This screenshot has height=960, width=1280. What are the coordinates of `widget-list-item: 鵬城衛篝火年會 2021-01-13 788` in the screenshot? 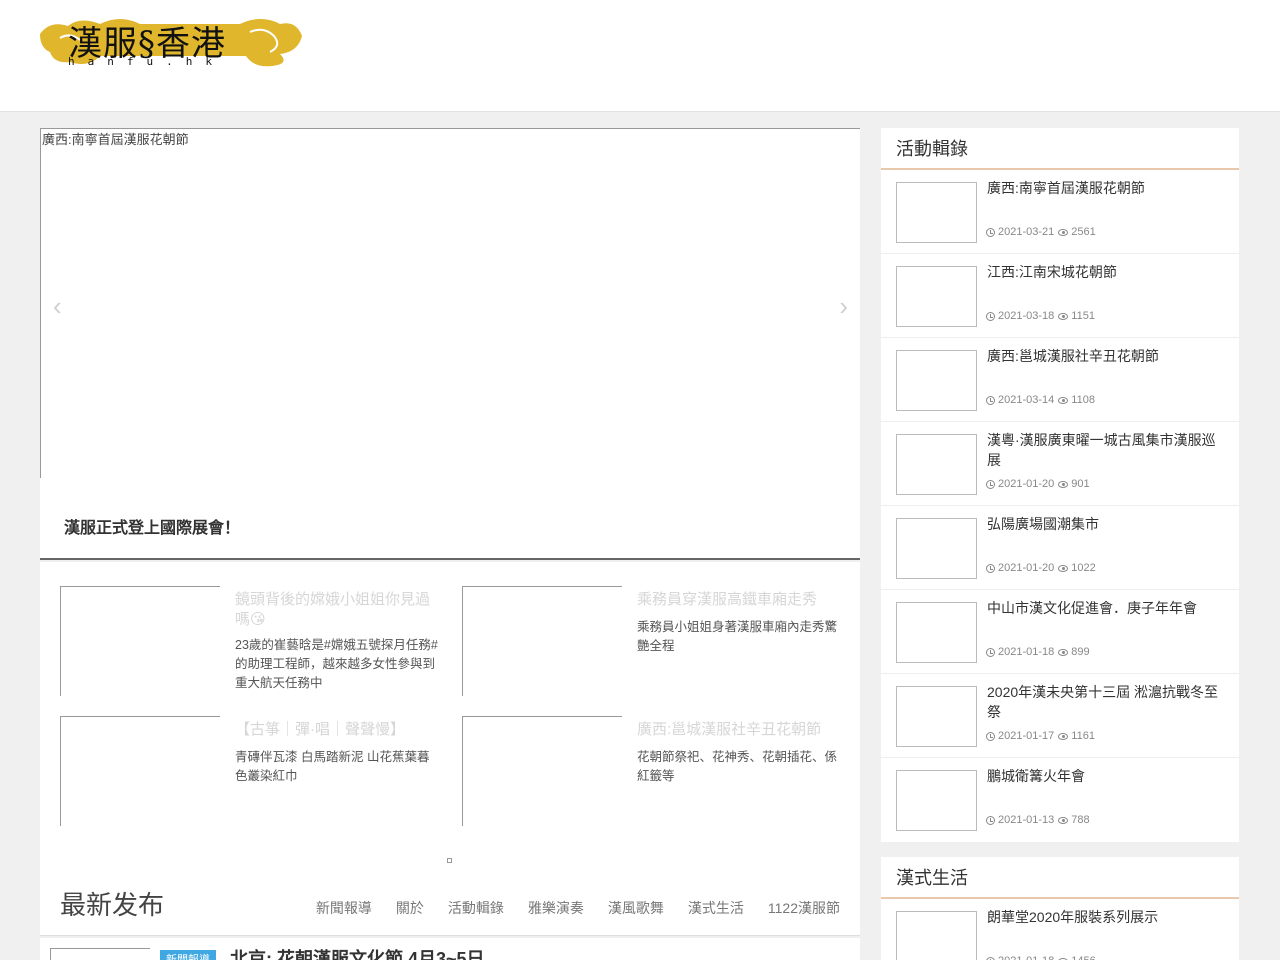 It's located at (1060, 800).